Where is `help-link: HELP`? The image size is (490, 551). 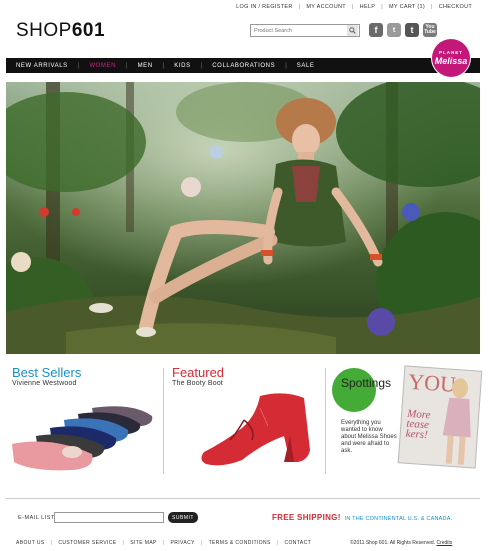 help-link: HELP is located at coordinates (368, 7).